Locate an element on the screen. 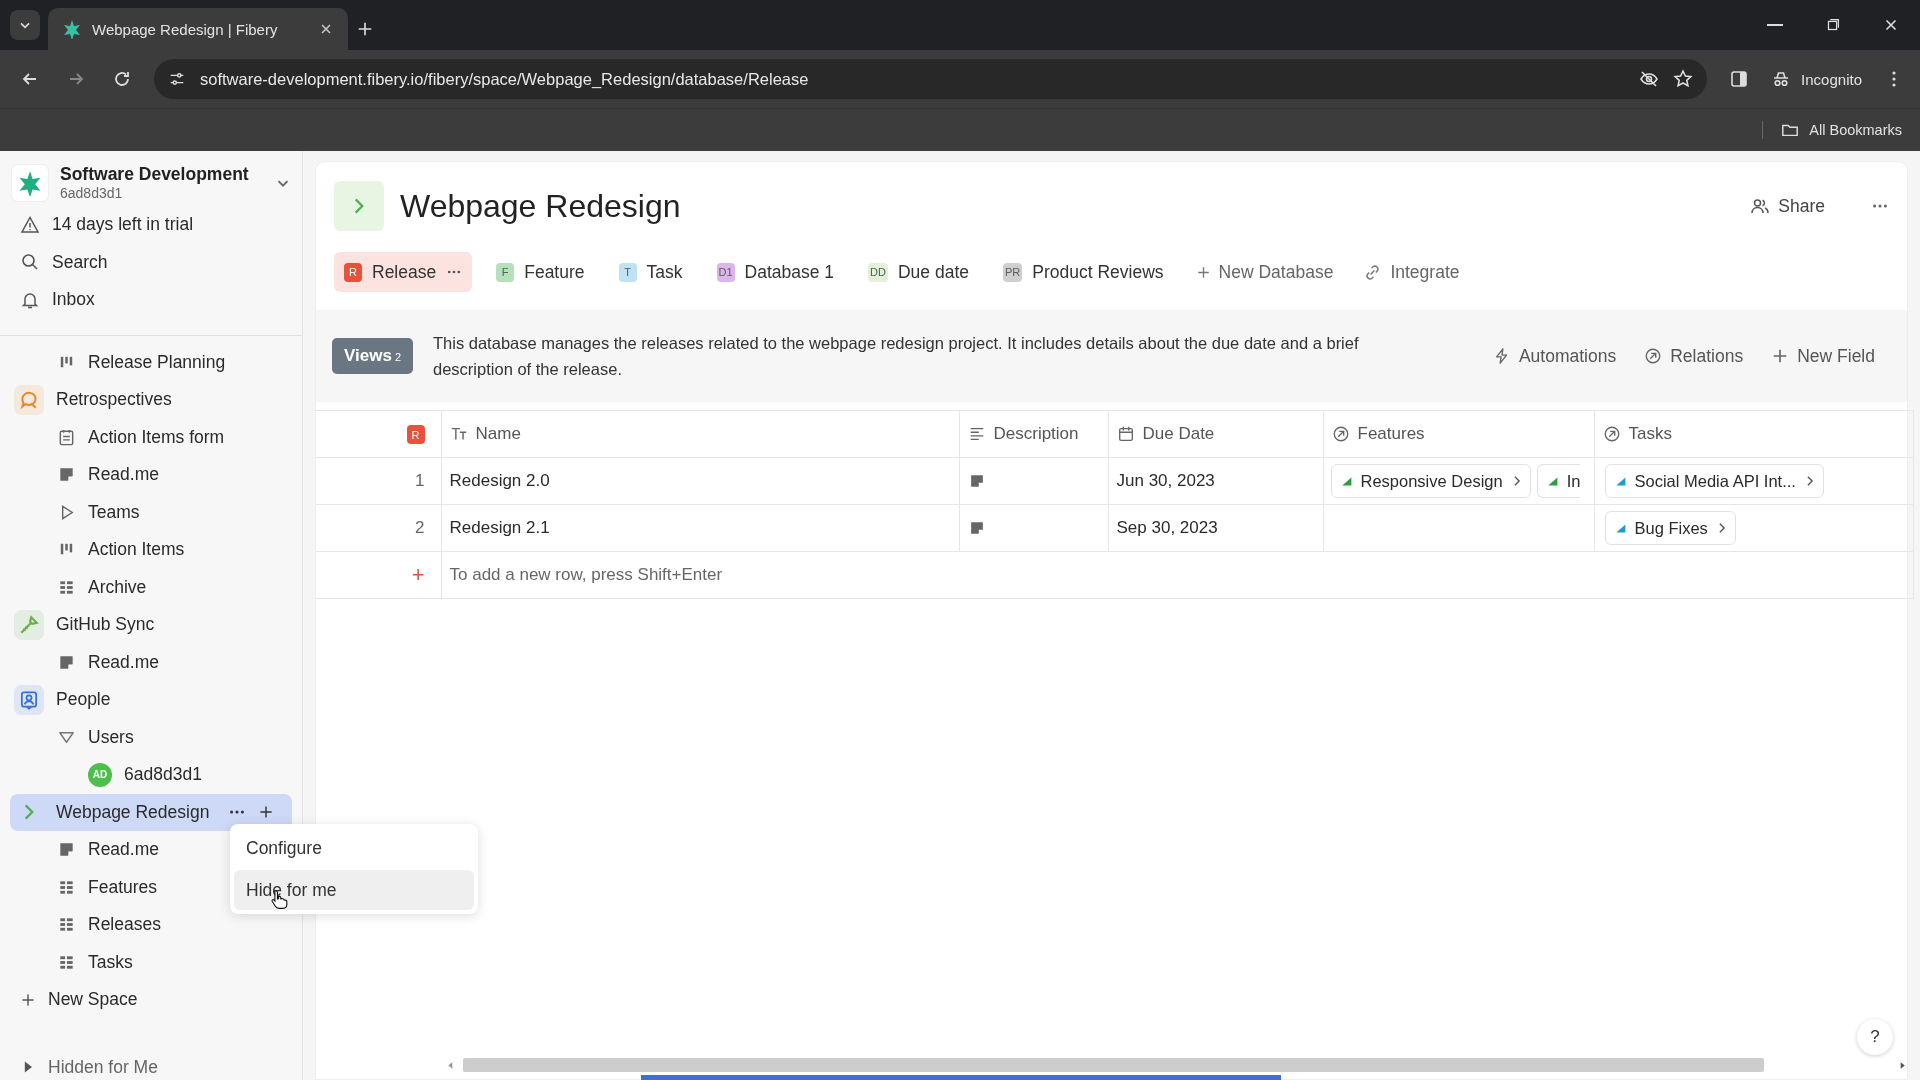 The height and width of the screenshot is (1080, 1920). space-item: GitHub Sync is located at coordinates (87, 625).